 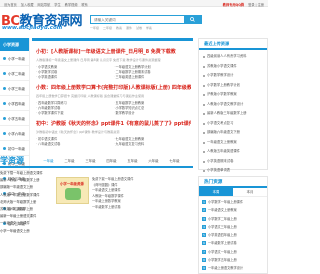 I want to click on list-item: 小学数学上册教学计划, so click(x=233, y=86).